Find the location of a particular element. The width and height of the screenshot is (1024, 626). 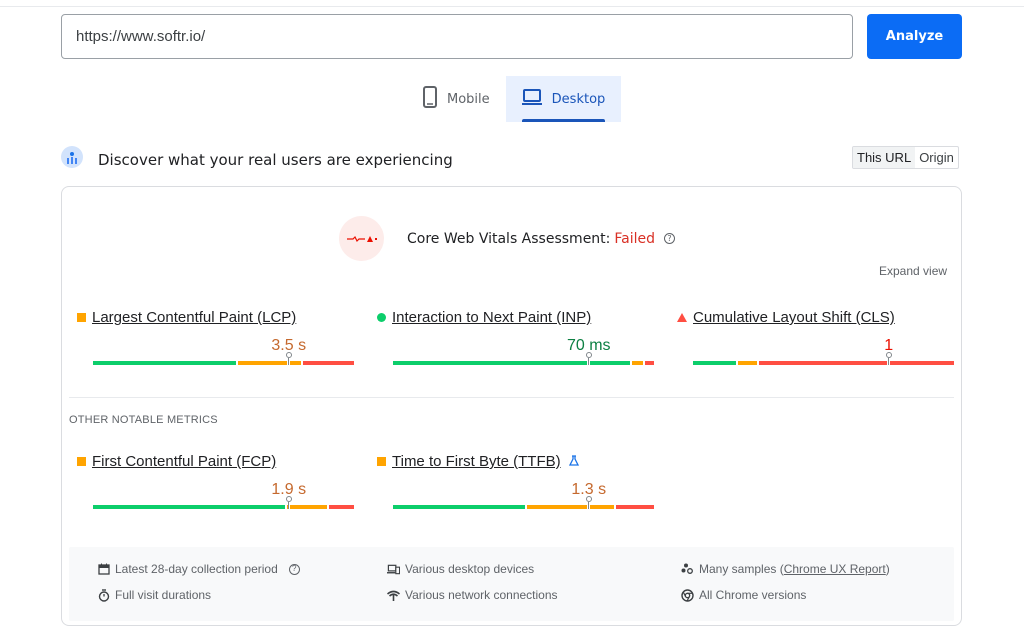

devices-info: Various desktop devices is located at coordinates (460, 569).